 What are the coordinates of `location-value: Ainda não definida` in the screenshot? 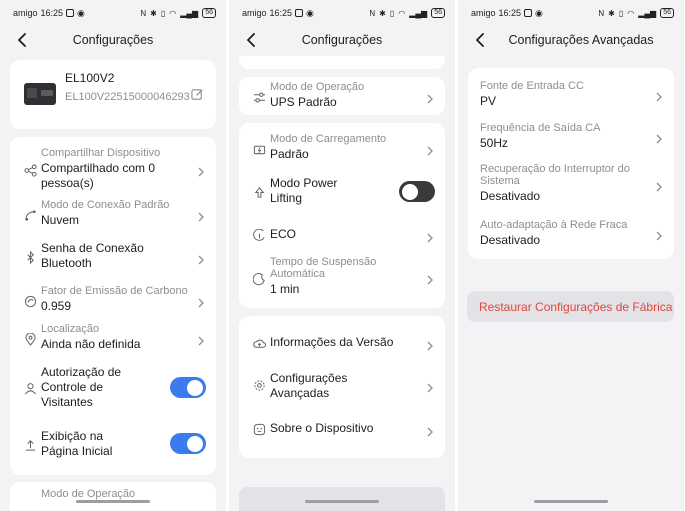 It's located at (91, 344).